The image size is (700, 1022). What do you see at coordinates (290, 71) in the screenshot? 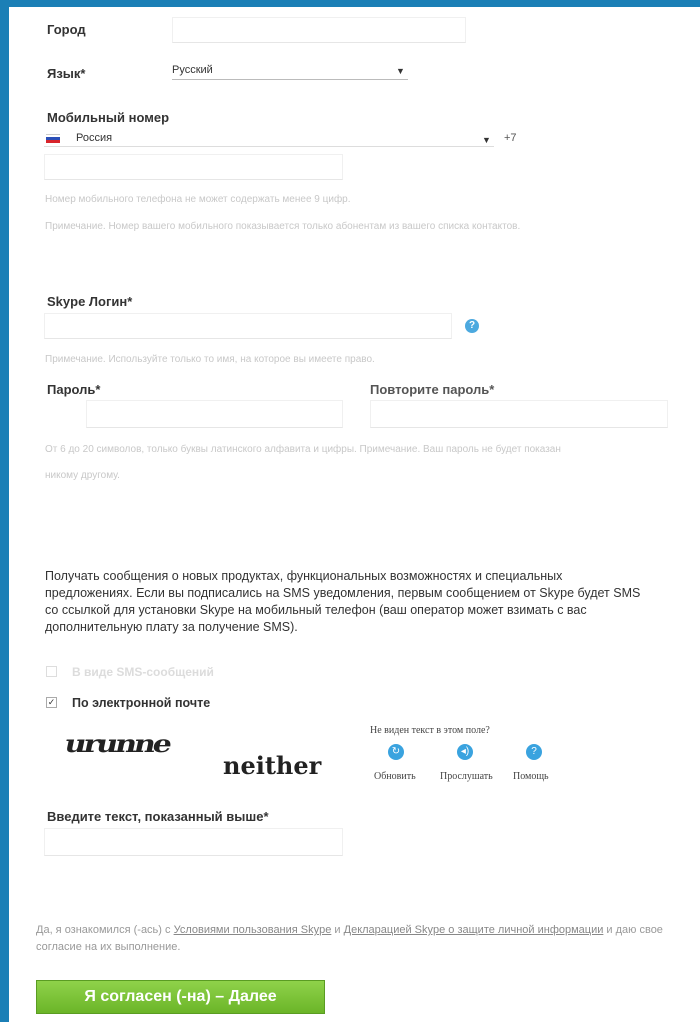
I see `language-select: Русский ▼` at bounding box center [290, 71].